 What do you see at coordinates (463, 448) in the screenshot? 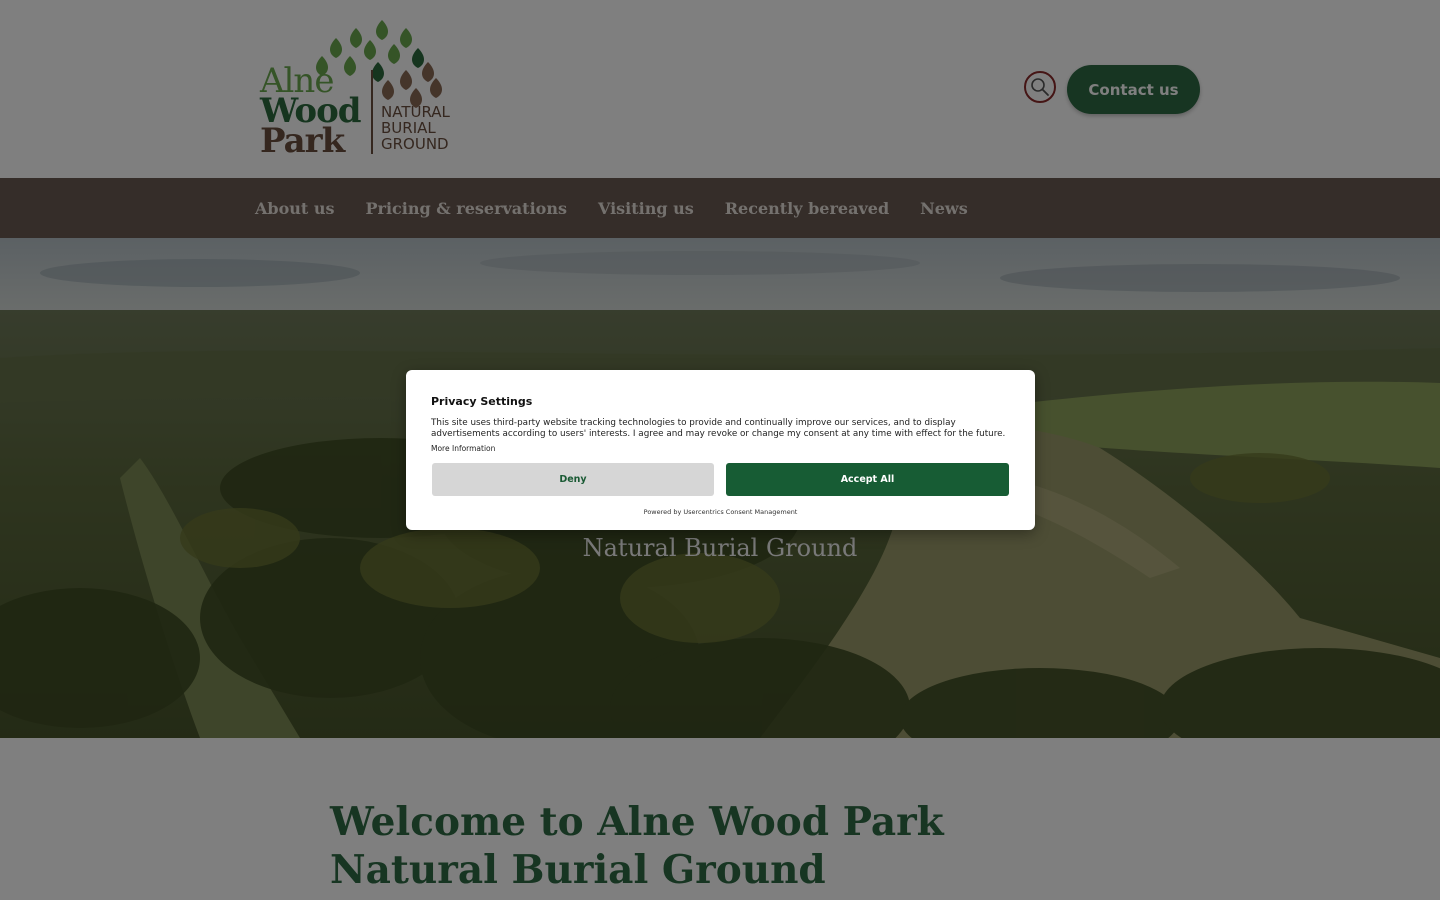
I see `more-information-link: More Information` at bounding box center [463, 448].